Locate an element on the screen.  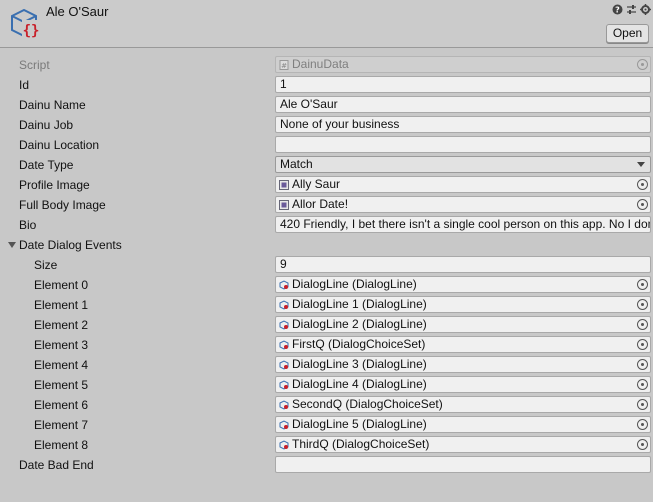
size-row: Size 9 is located at coordinates (326, 265).